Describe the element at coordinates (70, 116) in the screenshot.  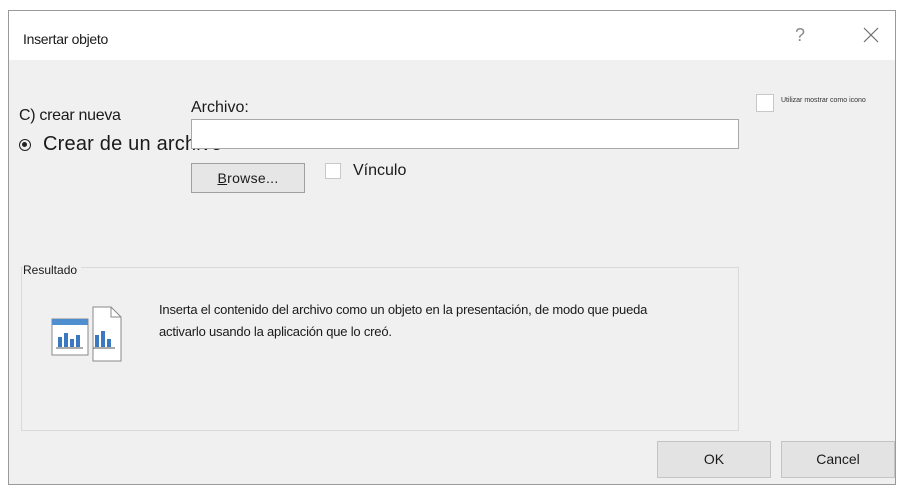
I see `create-new-radio: C) crear nueva` at that location.